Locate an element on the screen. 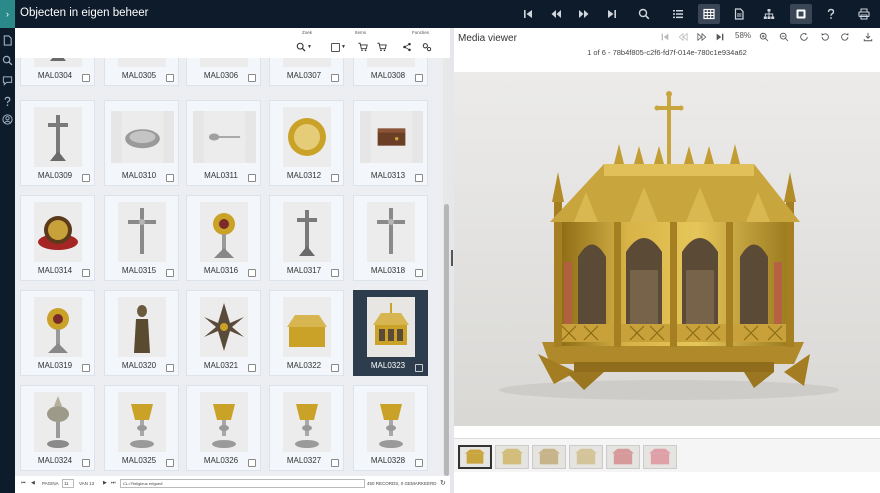  thumbnail-card: MAL0308 is located at coordinates (390, 72).